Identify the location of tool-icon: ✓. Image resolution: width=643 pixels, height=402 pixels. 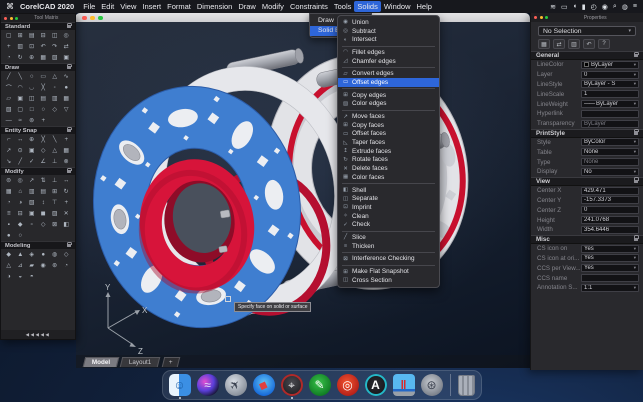
(32, 161).